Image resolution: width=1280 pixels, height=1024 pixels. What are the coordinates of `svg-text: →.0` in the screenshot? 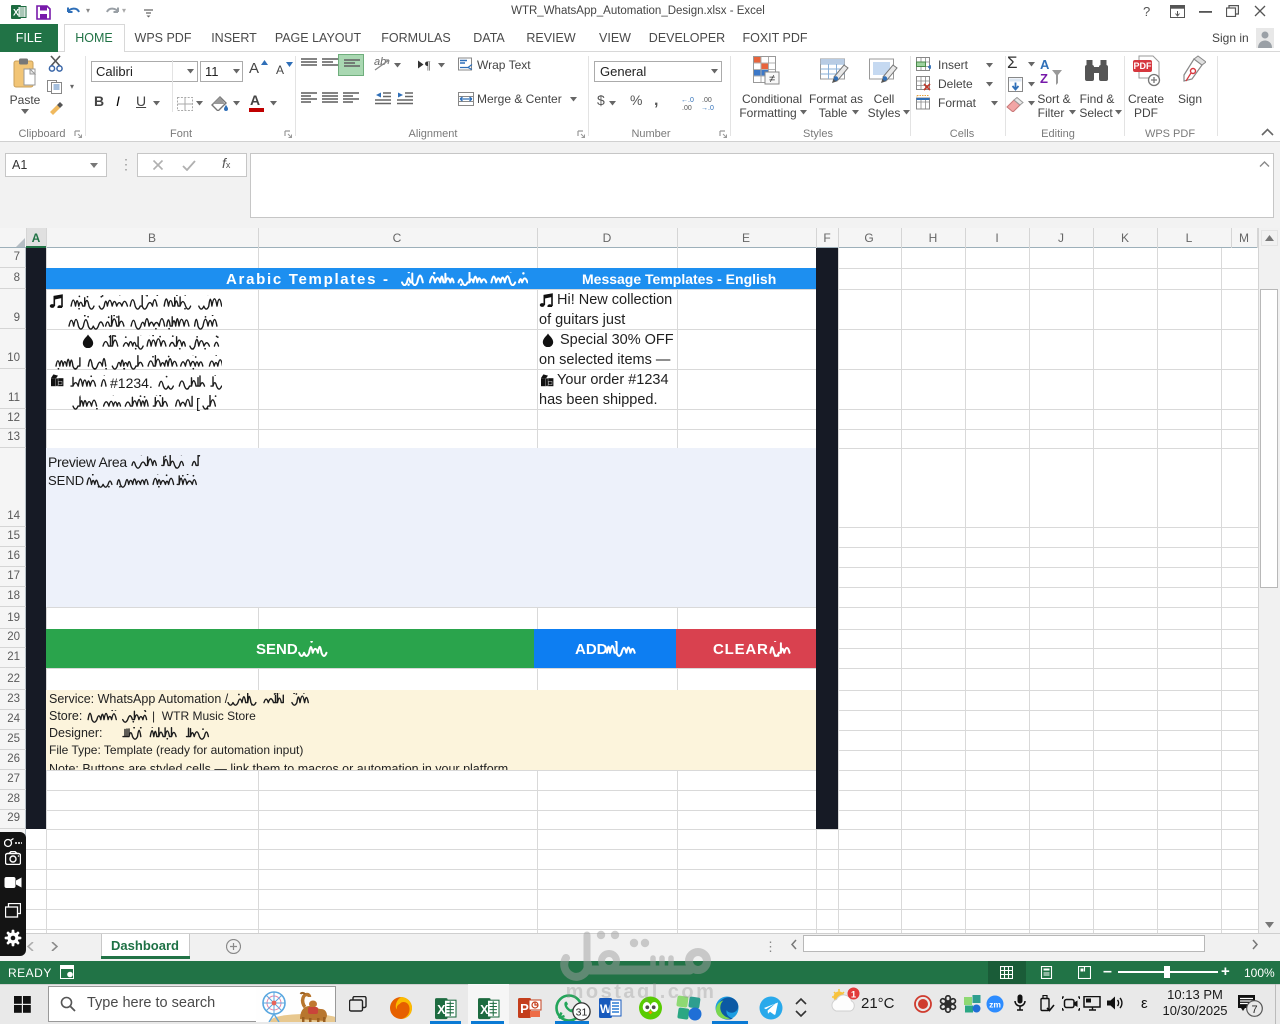 It's located at (707, 108).